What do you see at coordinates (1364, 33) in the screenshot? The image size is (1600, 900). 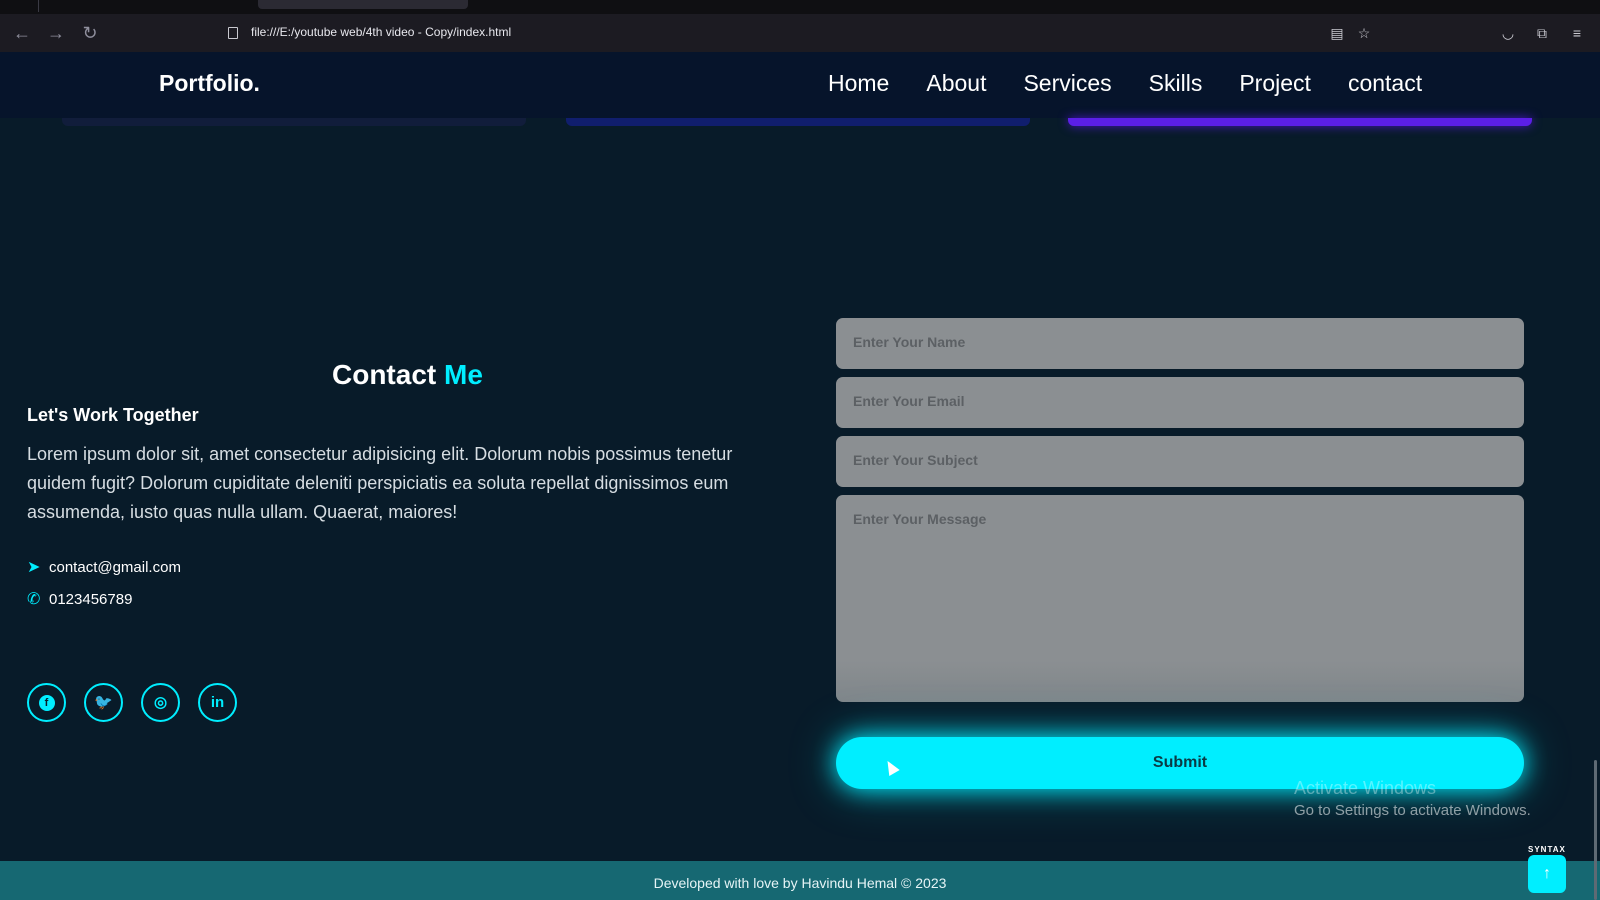 I see `star-icon: ☆` at bounding box center [1364, 33].